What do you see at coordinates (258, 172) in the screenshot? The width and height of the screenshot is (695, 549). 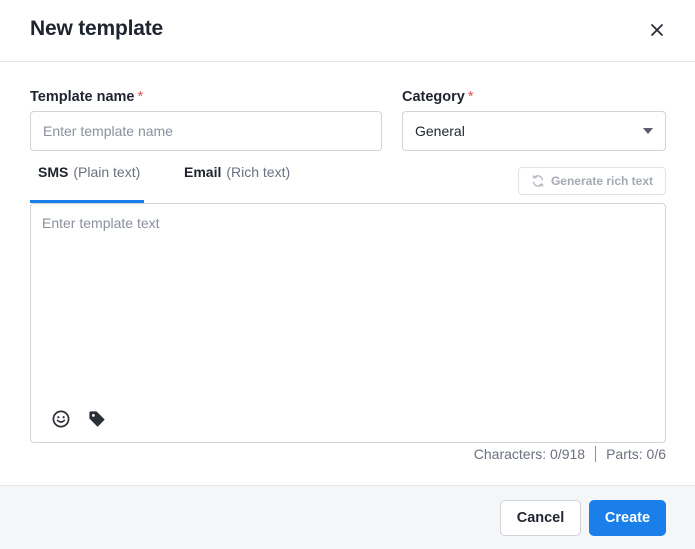 I see `tab-email-sublabel: (Rich text)` at bounding box center [258, 172].